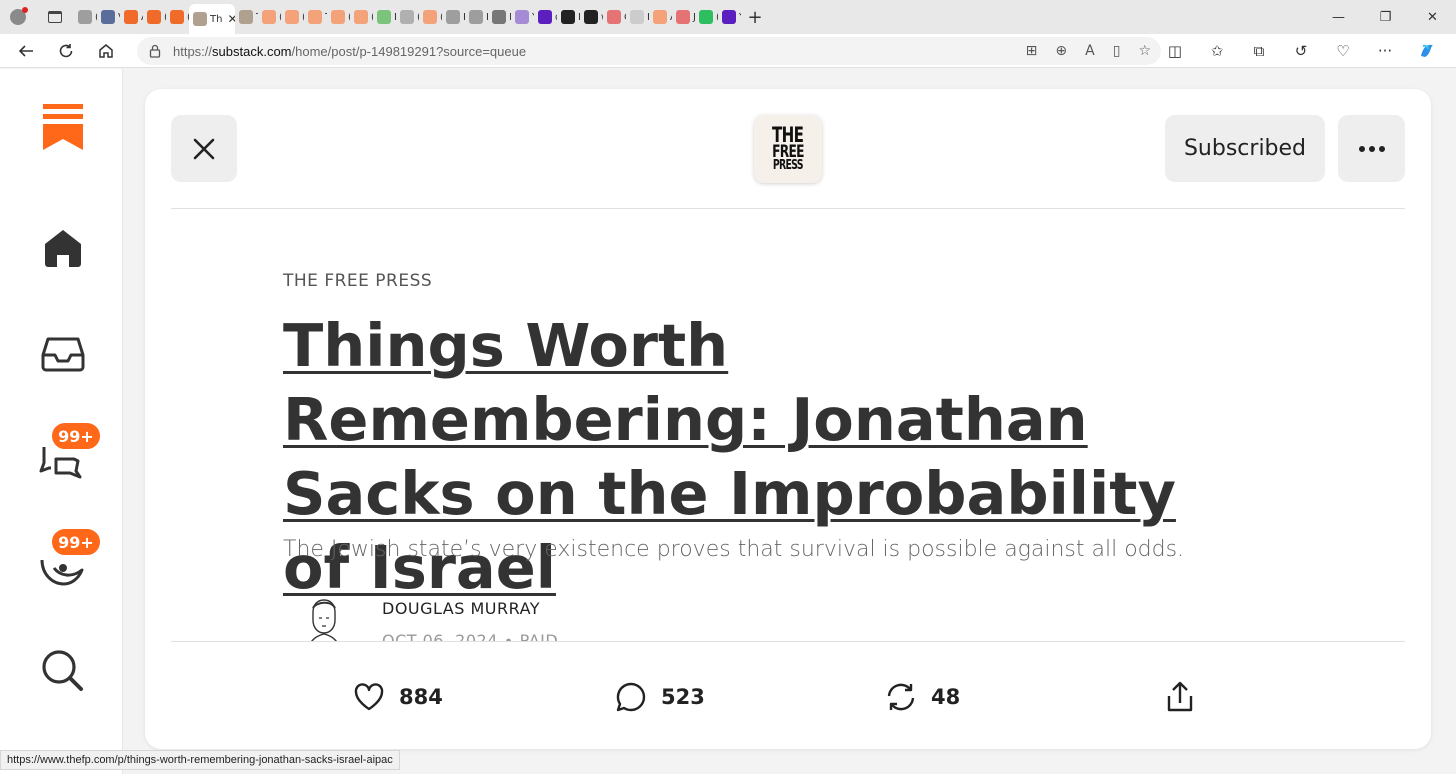 The height and width of the screenshot is (774, 1456). Describe the element at coordinates (155, 51) in the screenshot. I see `lock-icon` at that location.